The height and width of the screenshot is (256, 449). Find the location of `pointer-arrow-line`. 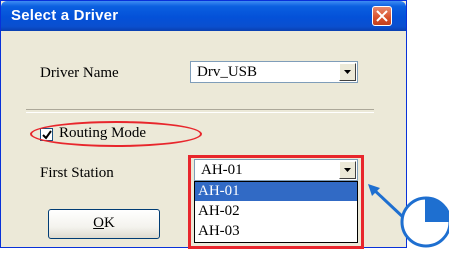

pointer-arrow-line is located at coordinates (388, 203).